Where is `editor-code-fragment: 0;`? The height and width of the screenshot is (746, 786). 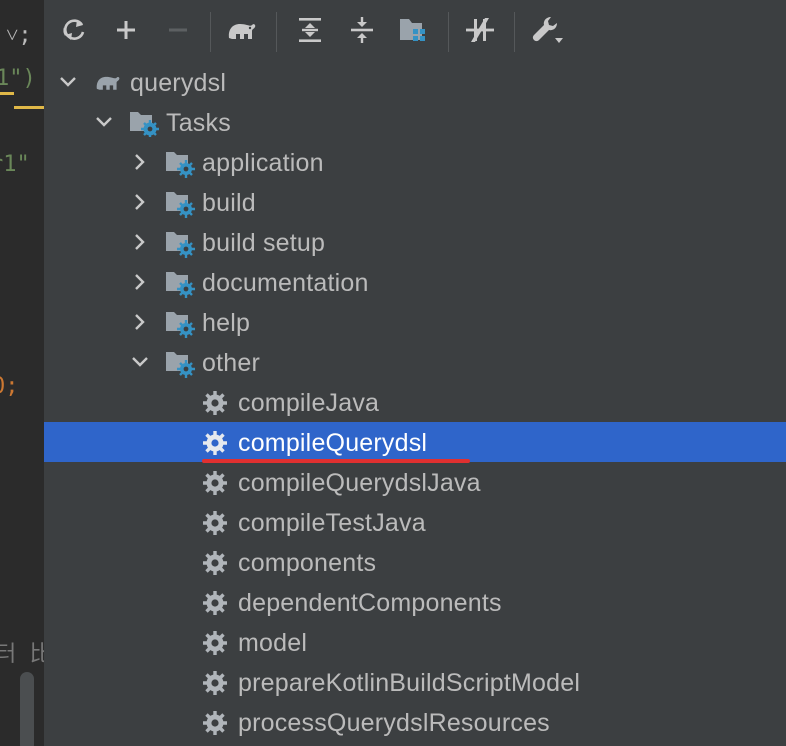
editor-code-fragment: 0; is located at coordinates (9, 386).